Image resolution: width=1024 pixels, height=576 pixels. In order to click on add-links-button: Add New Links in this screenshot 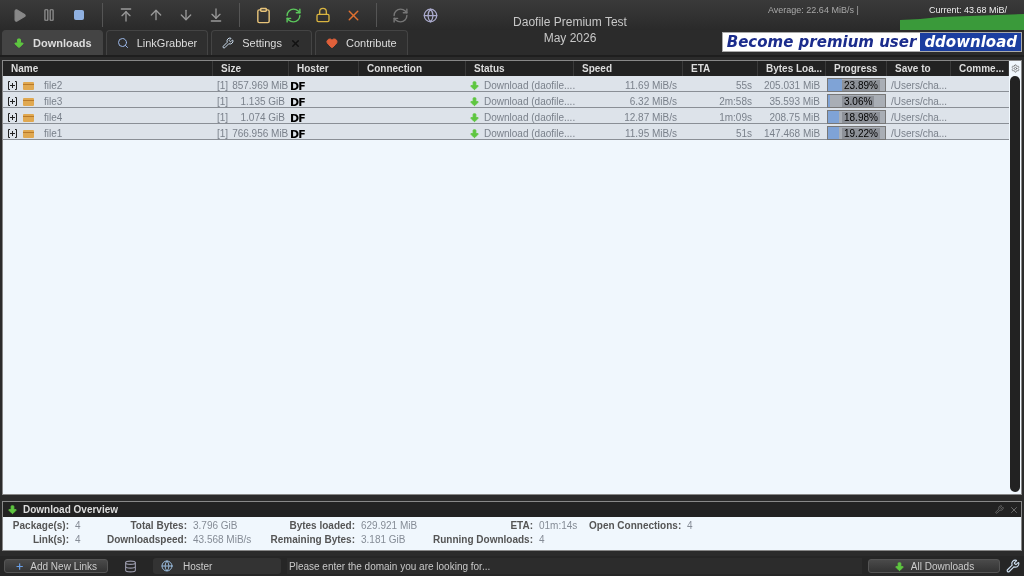, I will do `click(56, 566)`.